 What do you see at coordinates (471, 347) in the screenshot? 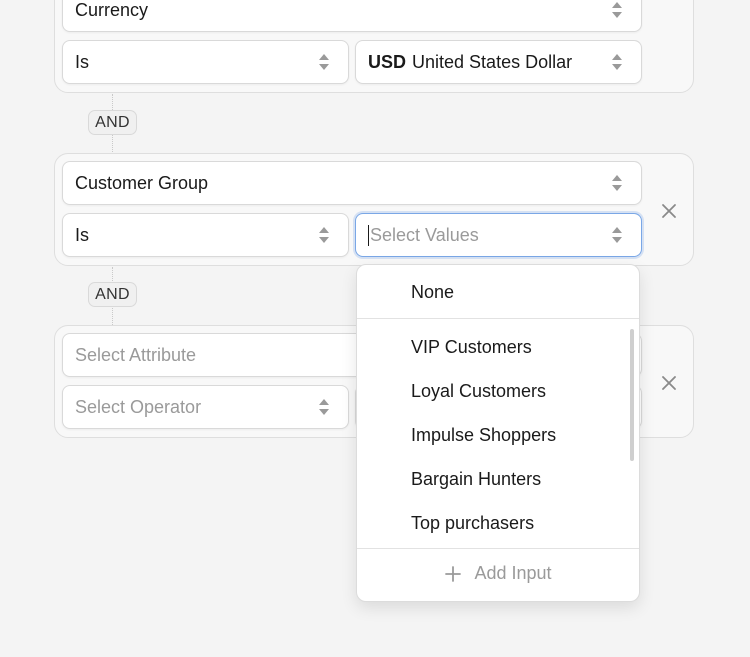
I see `option-item: VIP Customers` at bounding box center [471, 347].